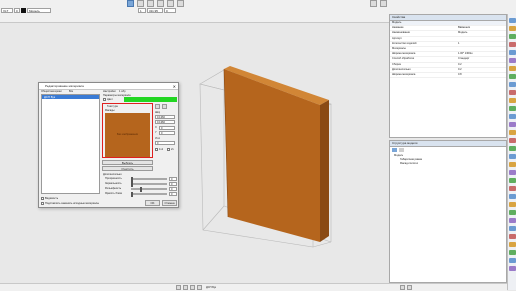 This screenshot has width=516, height=291. Describe the element at coordinates (104, 99) in the screenshot. I see `color-radio` at that location.